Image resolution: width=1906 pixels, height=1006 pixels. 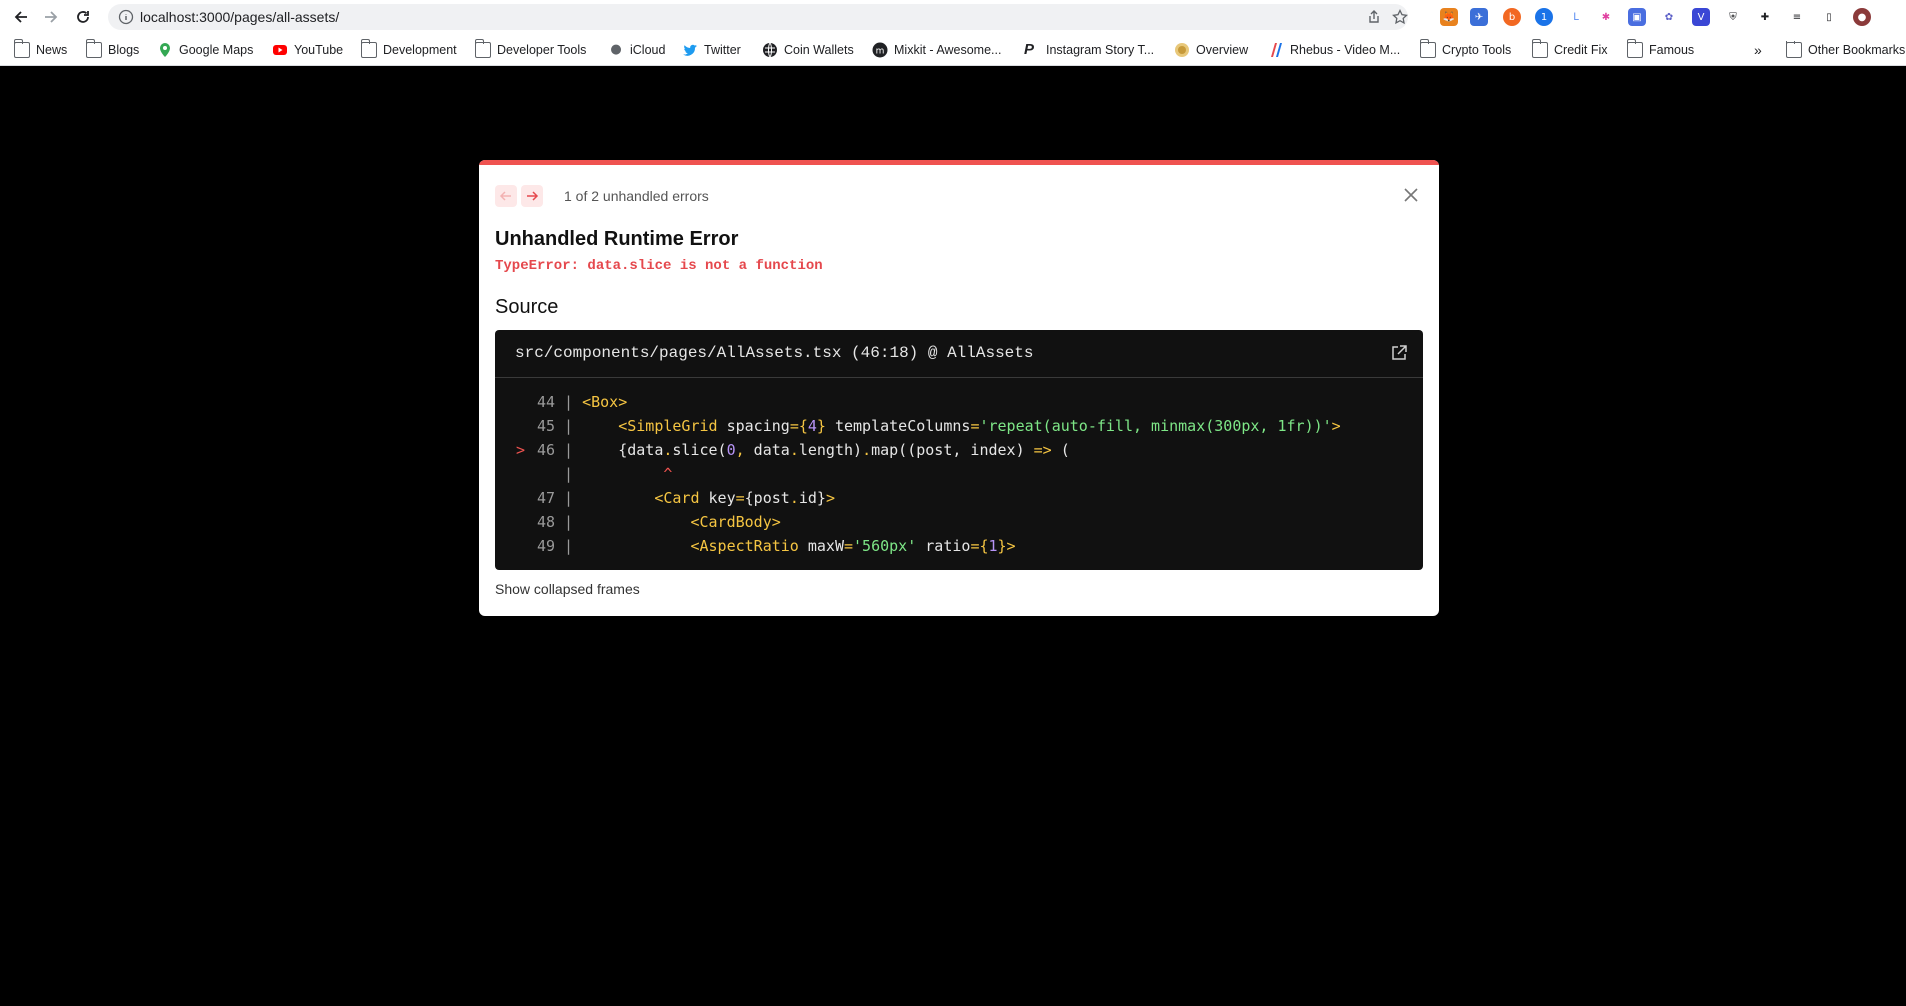 What do you see at coordinates (1479, 17) in the screenshot?
I see `rocket-extension-icon: ✈` at bounding box center [1479, 17].